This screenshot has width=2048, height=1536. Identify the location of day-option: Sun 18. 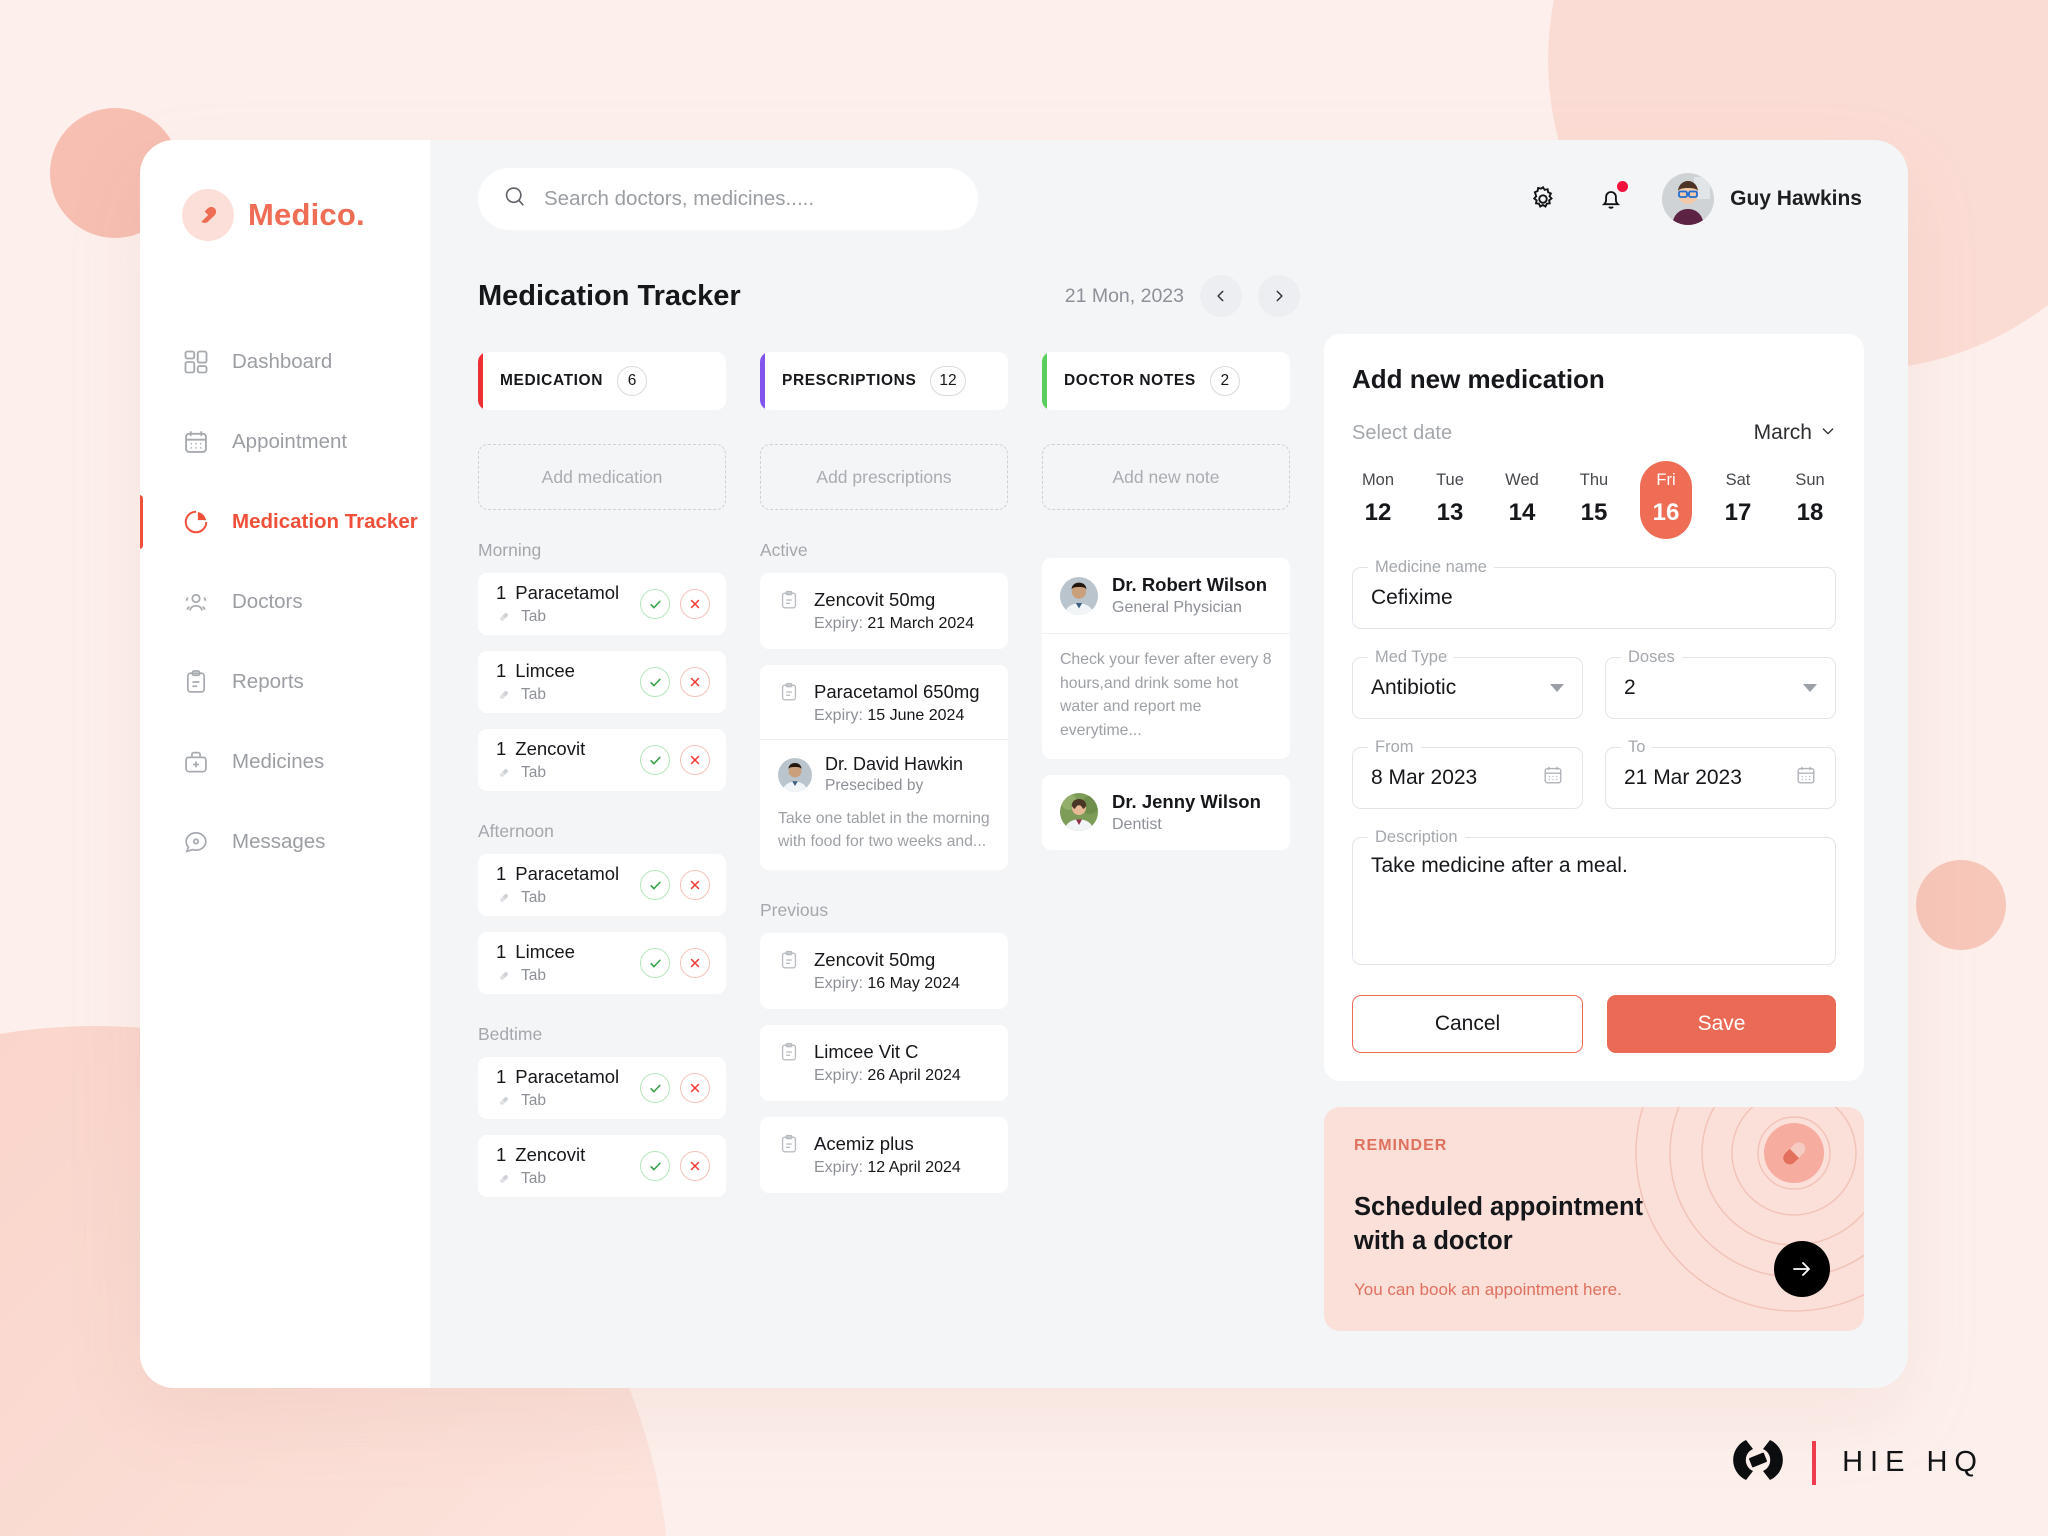
(1810, 500).